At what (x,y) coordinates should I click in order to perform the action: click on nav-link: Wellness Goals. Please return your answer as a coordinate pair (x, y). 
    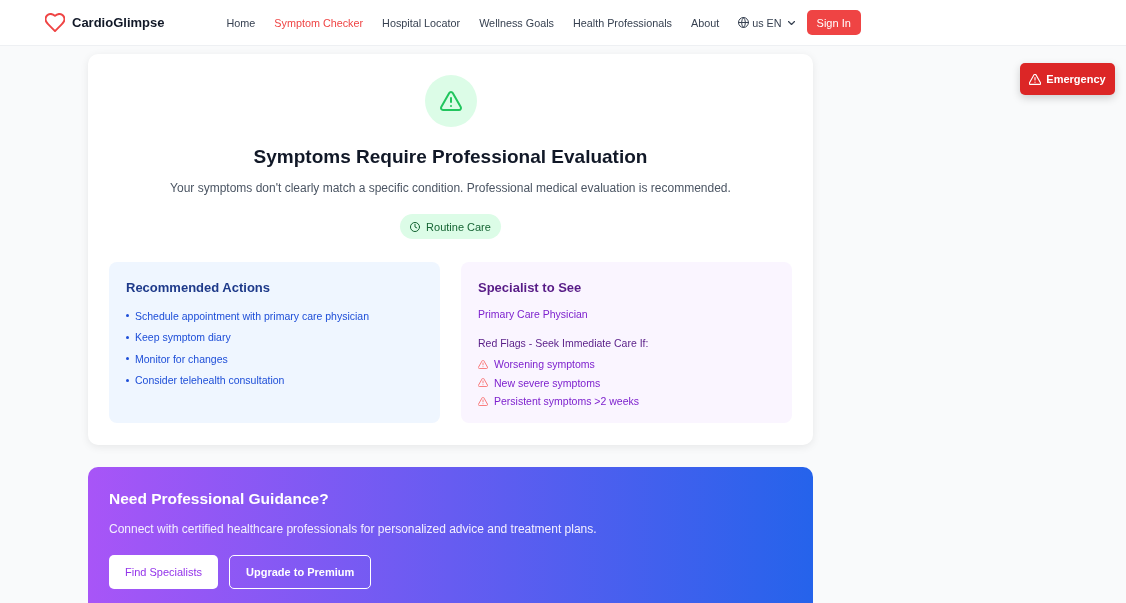
    Looking at the image, I should click on (516, 22).